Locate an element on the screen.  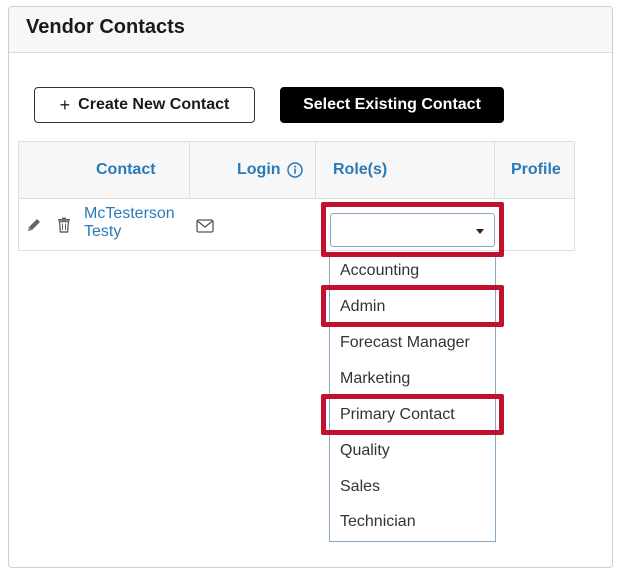
highlight-admin-option is located at coordinates (412, 306).